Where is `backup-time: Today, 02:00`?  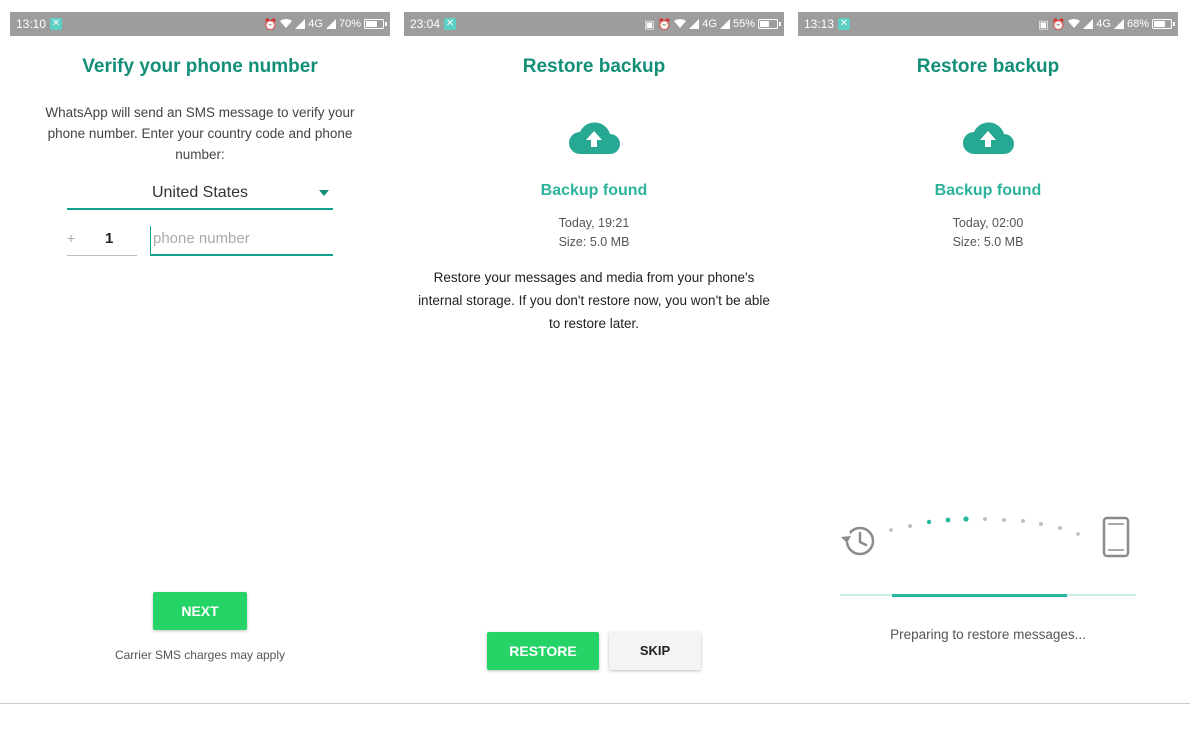 backup-time: Today, 02:00 is located at coordinates (988, 223).